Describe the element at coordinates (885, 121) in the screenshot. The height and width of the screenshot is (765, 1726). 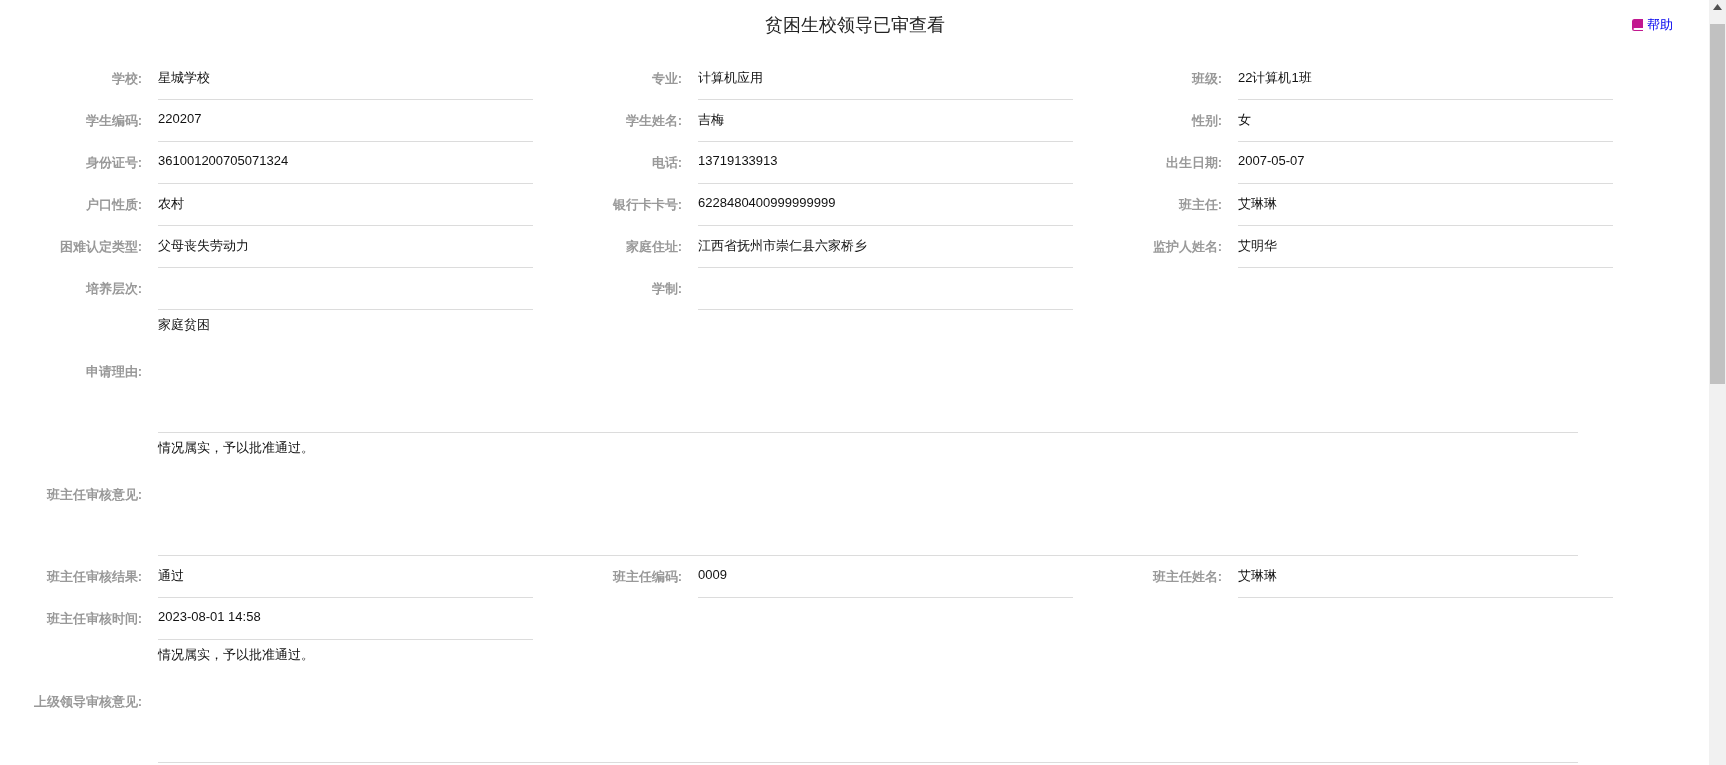
I see `field-value: 吉梅` at that location.